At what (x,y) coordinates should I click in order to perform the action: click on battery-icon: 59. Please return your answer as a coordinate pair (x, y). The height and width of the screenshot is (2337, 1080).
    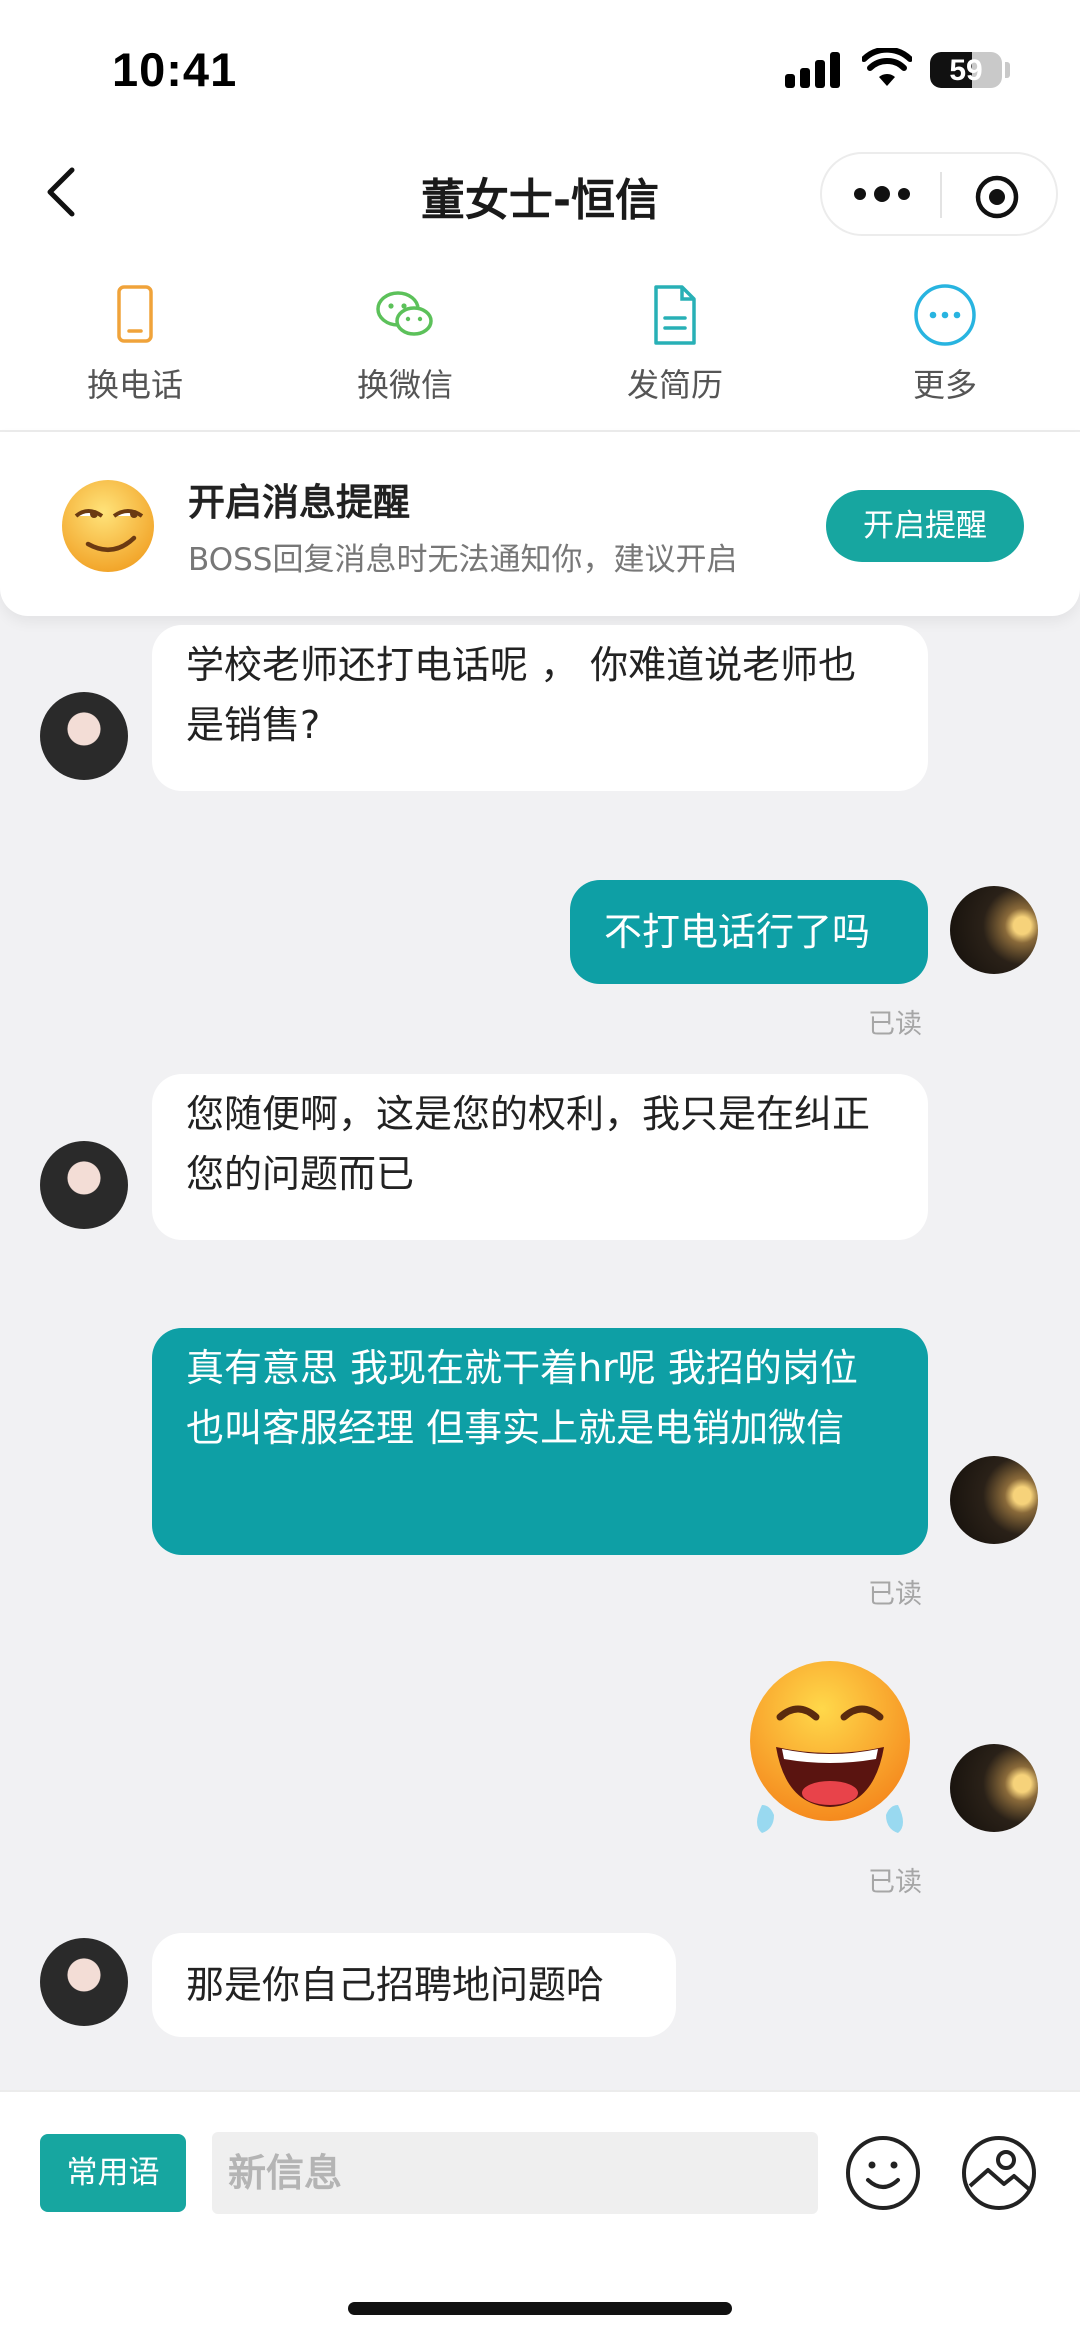
    Looking at the image, I should click on (966, 70).